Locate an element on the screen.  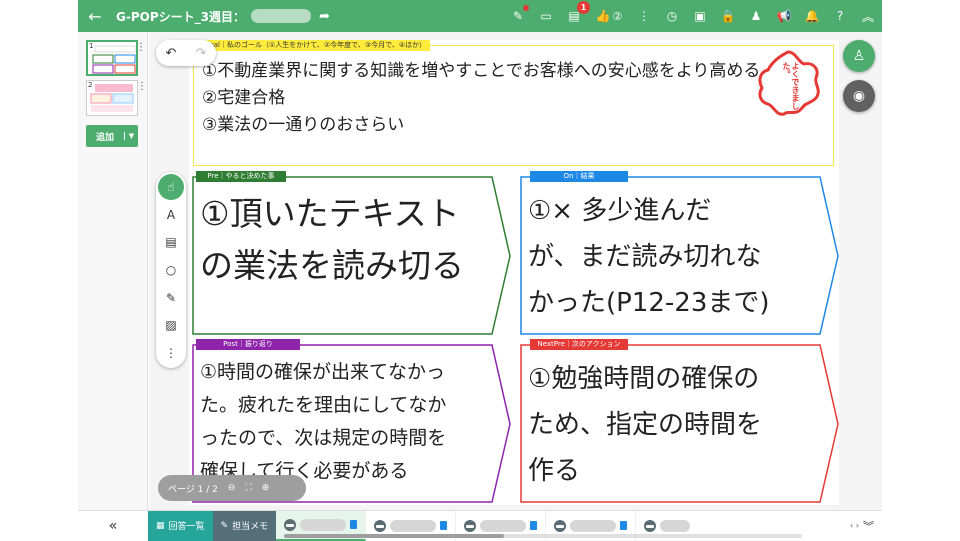
grid-icon: ▦ is located at coordinates (160, 525).